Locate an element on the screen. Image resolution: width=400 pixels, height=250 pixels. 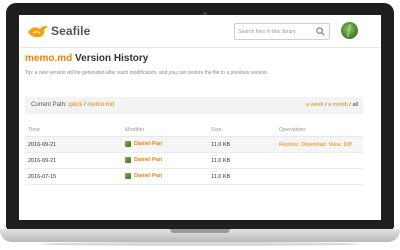
column-header-operations: Operations is located at coordinates (292, 130).